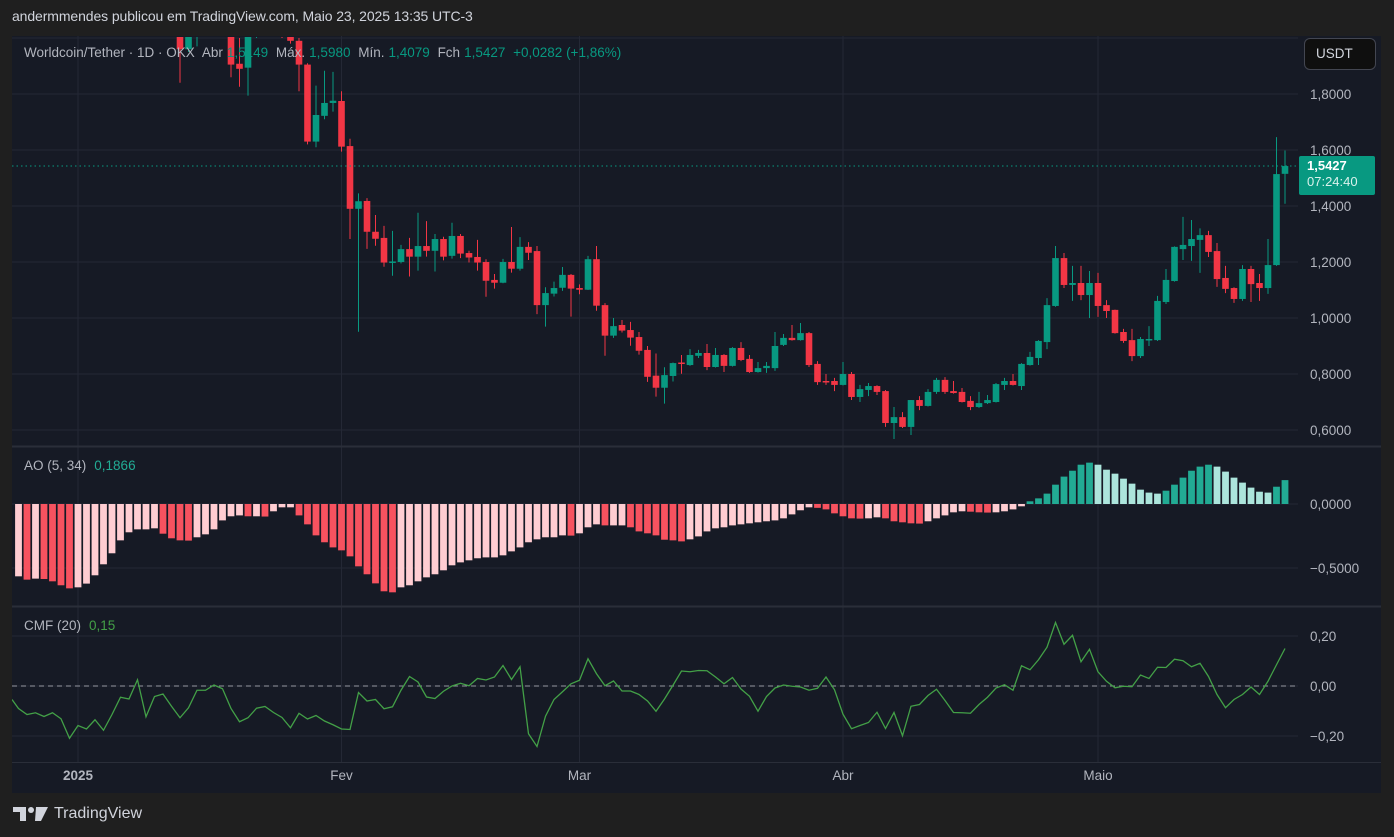 The width and height of the screenshot is (1394, 837). I want to click on ao-legend: AO (5, 34) 0,1866, so click(80, 465).